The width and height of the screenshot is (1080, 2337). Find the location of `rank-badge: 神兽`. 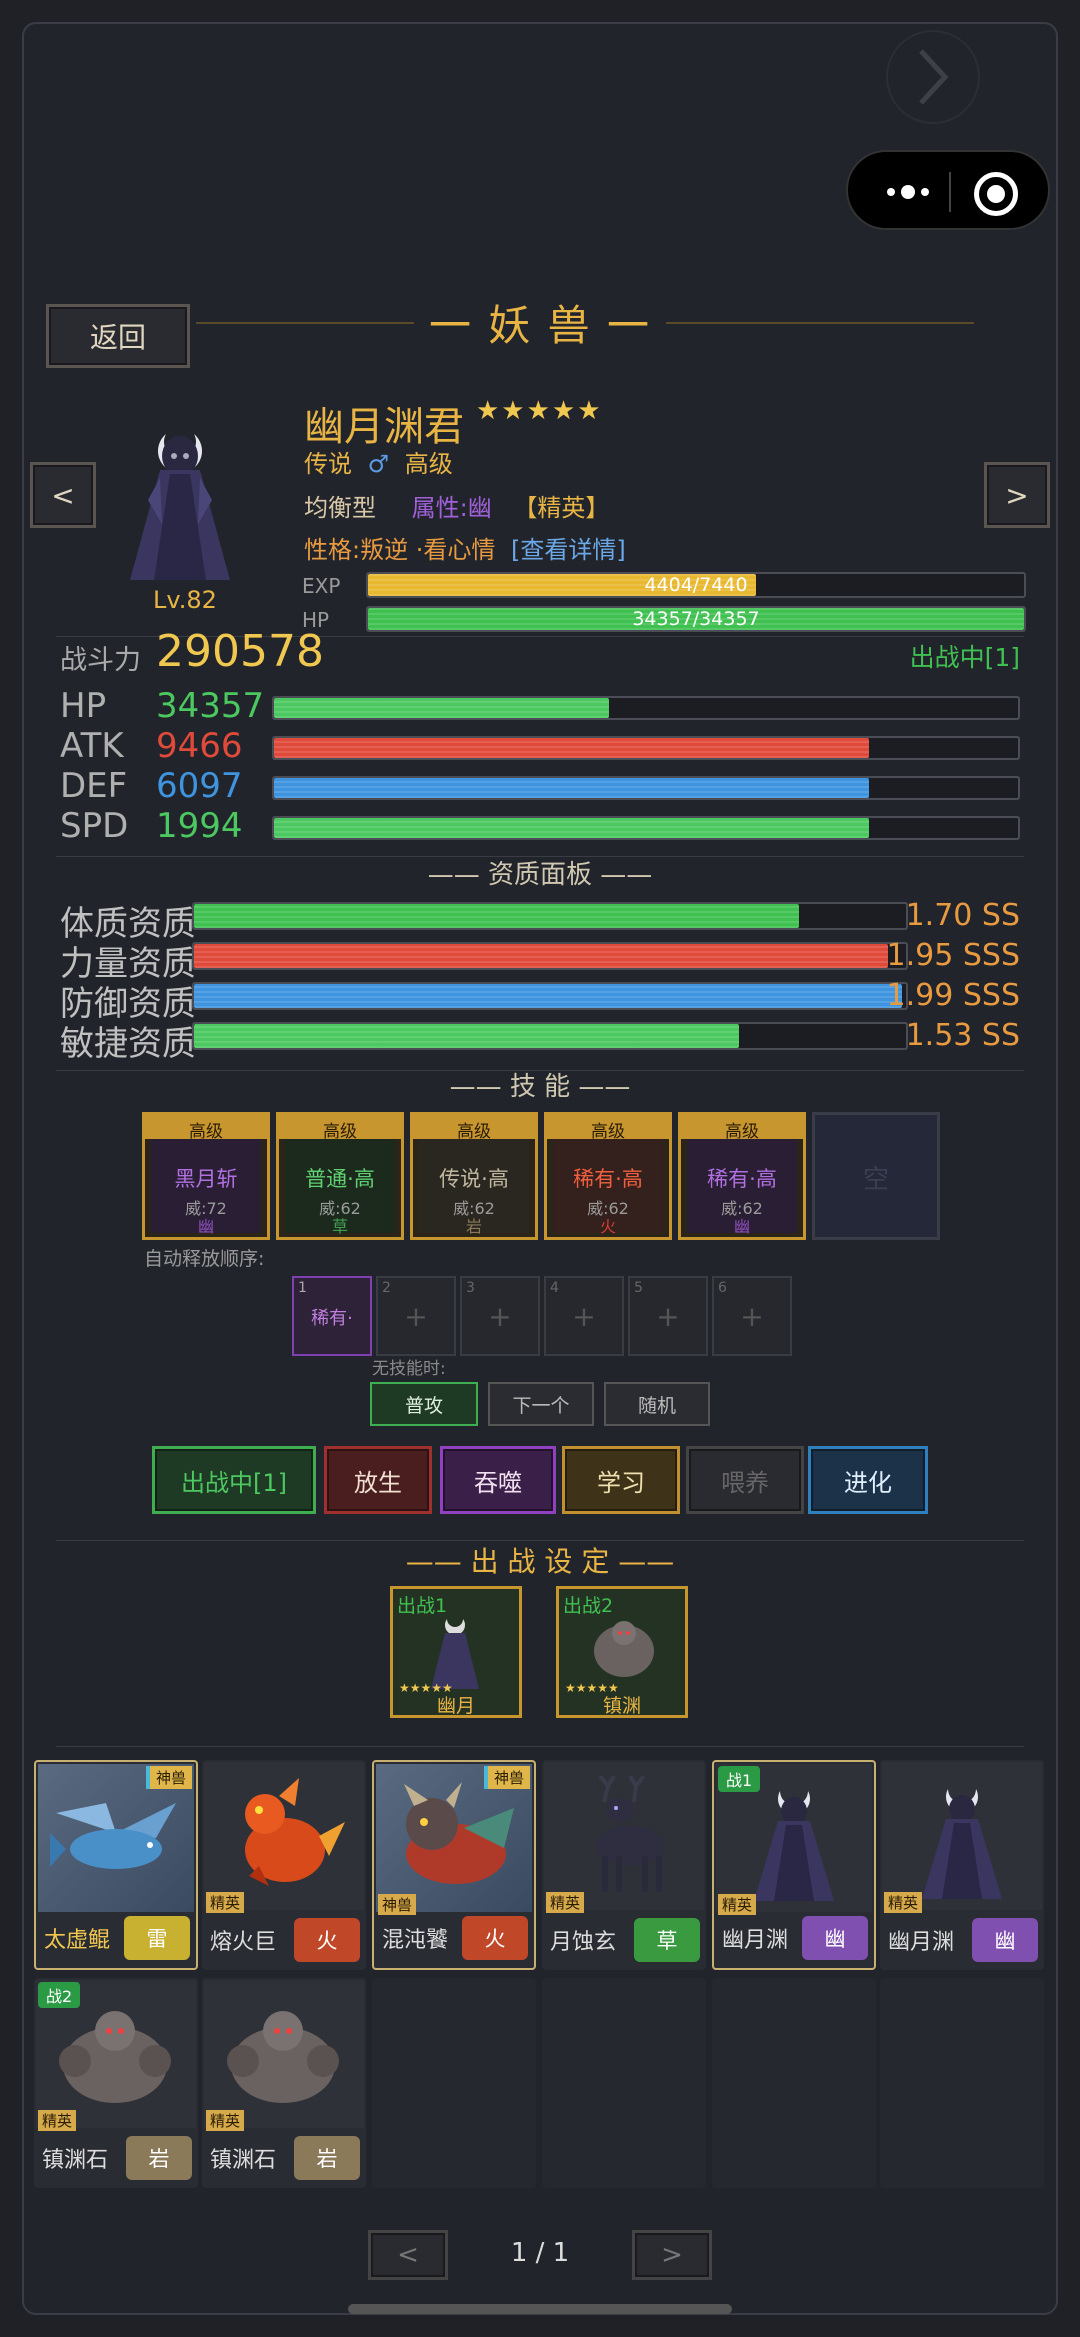

rank-badge: 神兽 is located at coordinates (397, 1904).